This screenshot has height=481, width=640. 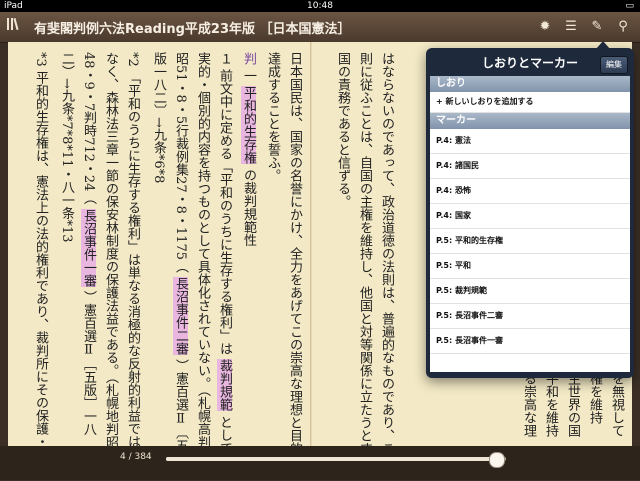 I want to click on text-column: 二）→九条*7*8*11・八一条*13, so click(x=66, y=147).